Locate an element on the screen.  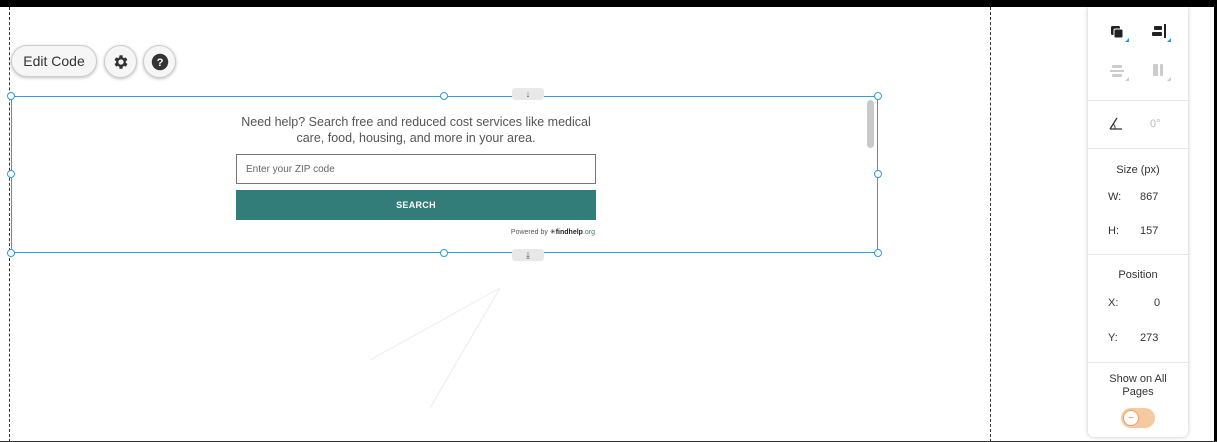
x-label: X: is located at coordinates (1113, 303).